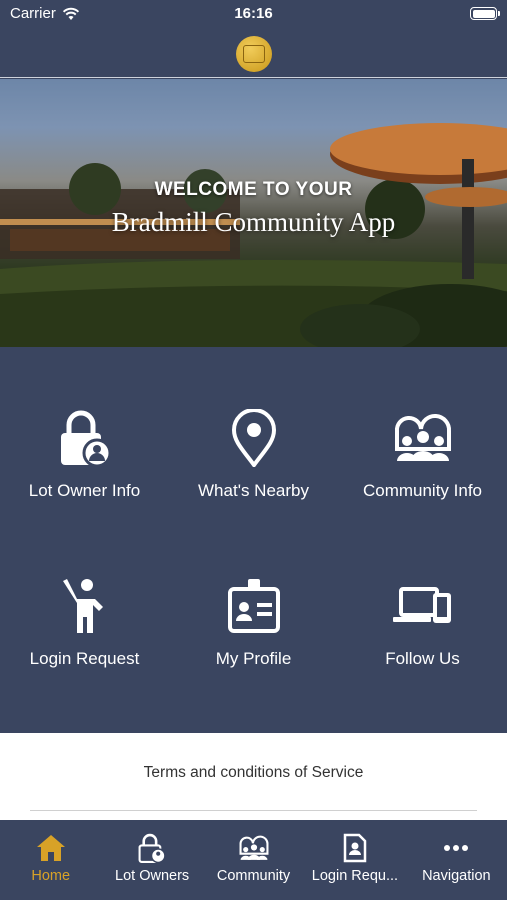 The height and width of the screenshot is (900, 507). I want to click on id-badge-icon, so click(253, 606).